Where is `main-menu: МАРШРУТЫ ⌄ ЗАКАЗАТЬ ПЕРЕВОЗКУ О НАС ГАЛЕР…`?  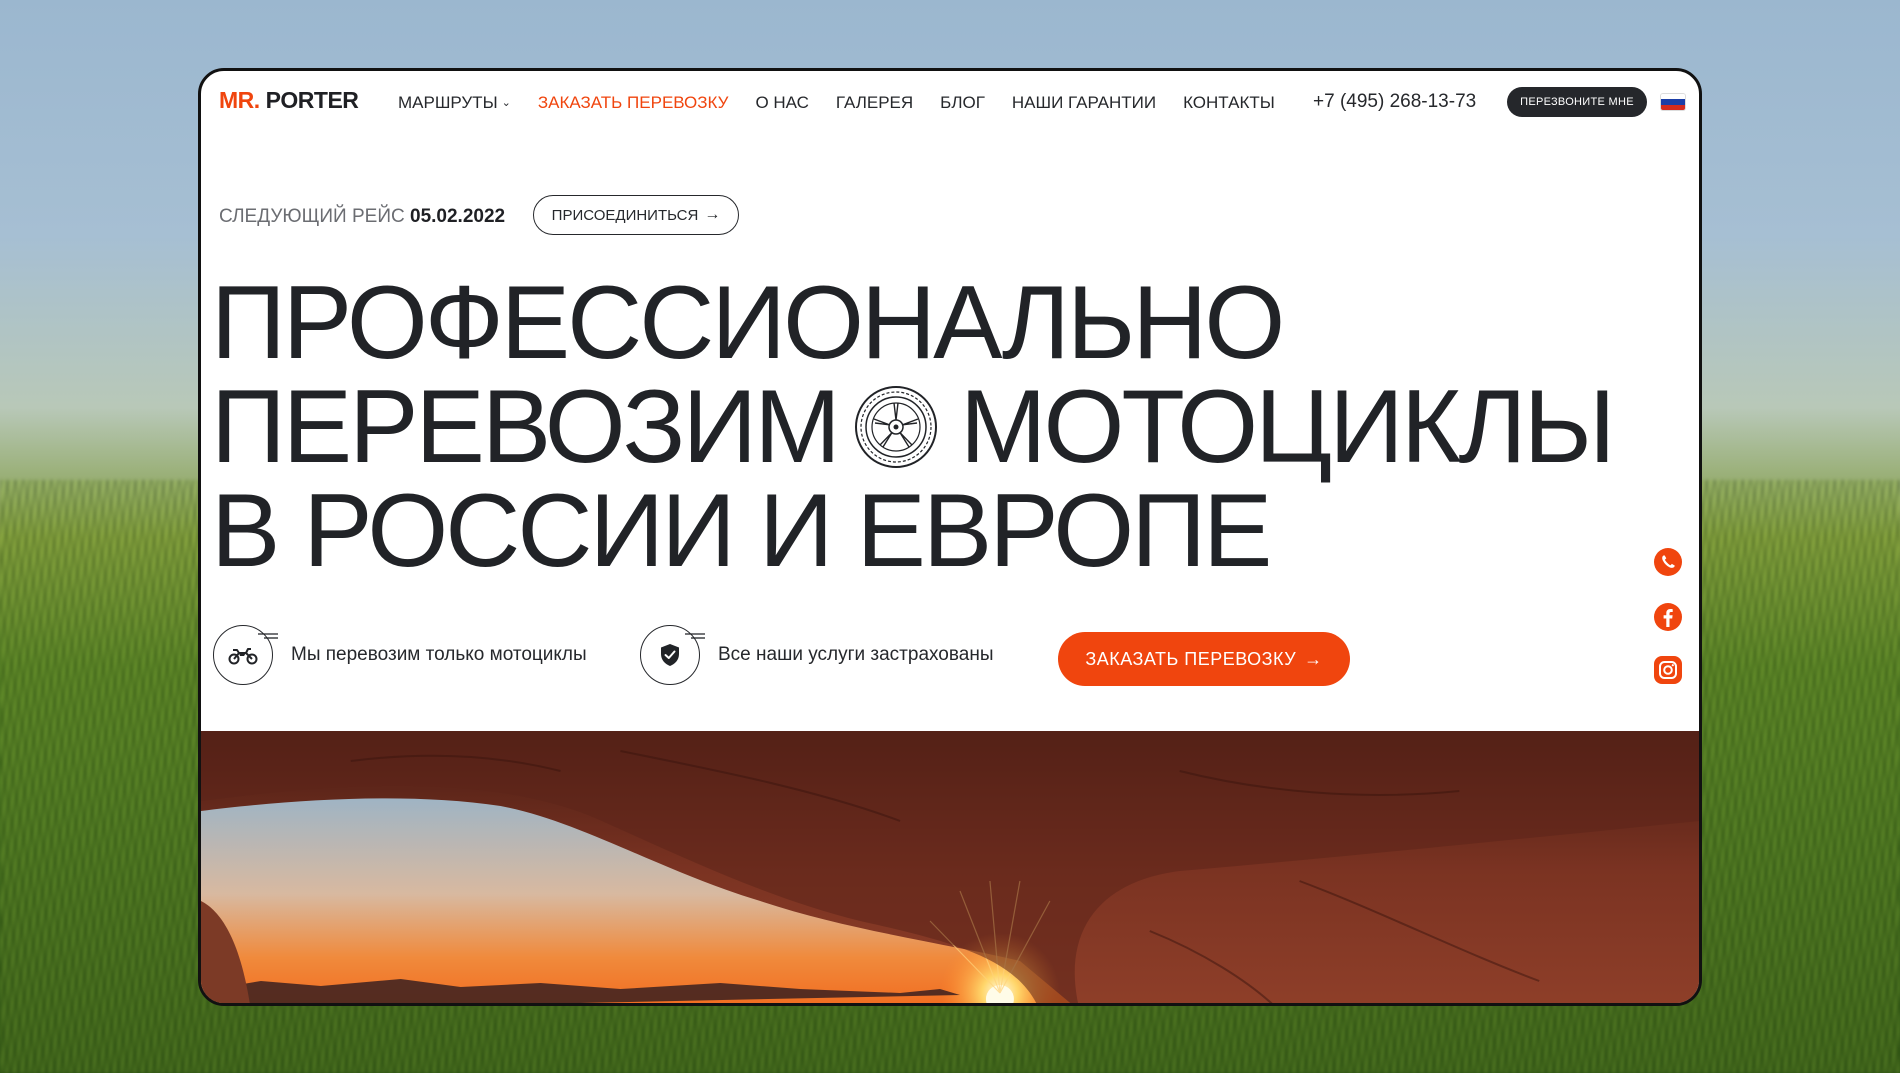
main-menu: МАРШРУТЫ ⌄ ЗАКАЗАТЬ ПЕРЕВОЗКУ О НАС ГАЛЕР… is located at coordinates (850, 103).